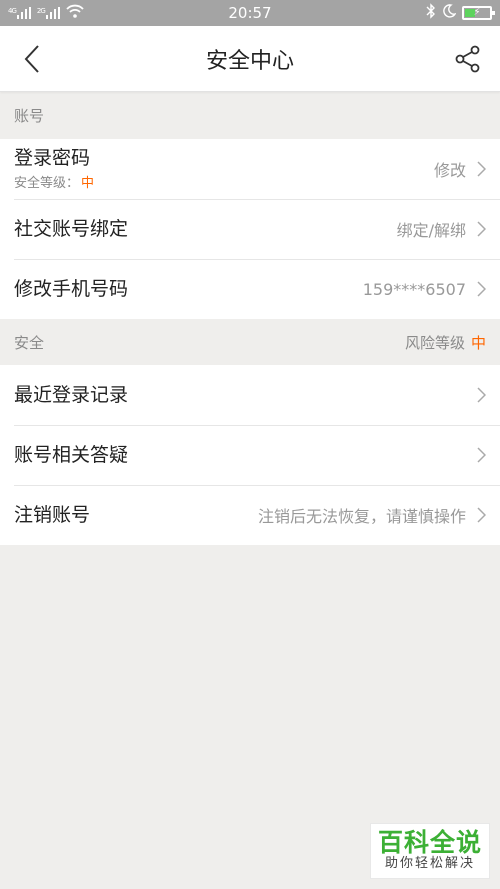 The image size is (500, 889). What do you see at coordinates (434, 342) in the screenshot?
I see `risk-level-label: 风险等级` at bounding box center [434, 342].